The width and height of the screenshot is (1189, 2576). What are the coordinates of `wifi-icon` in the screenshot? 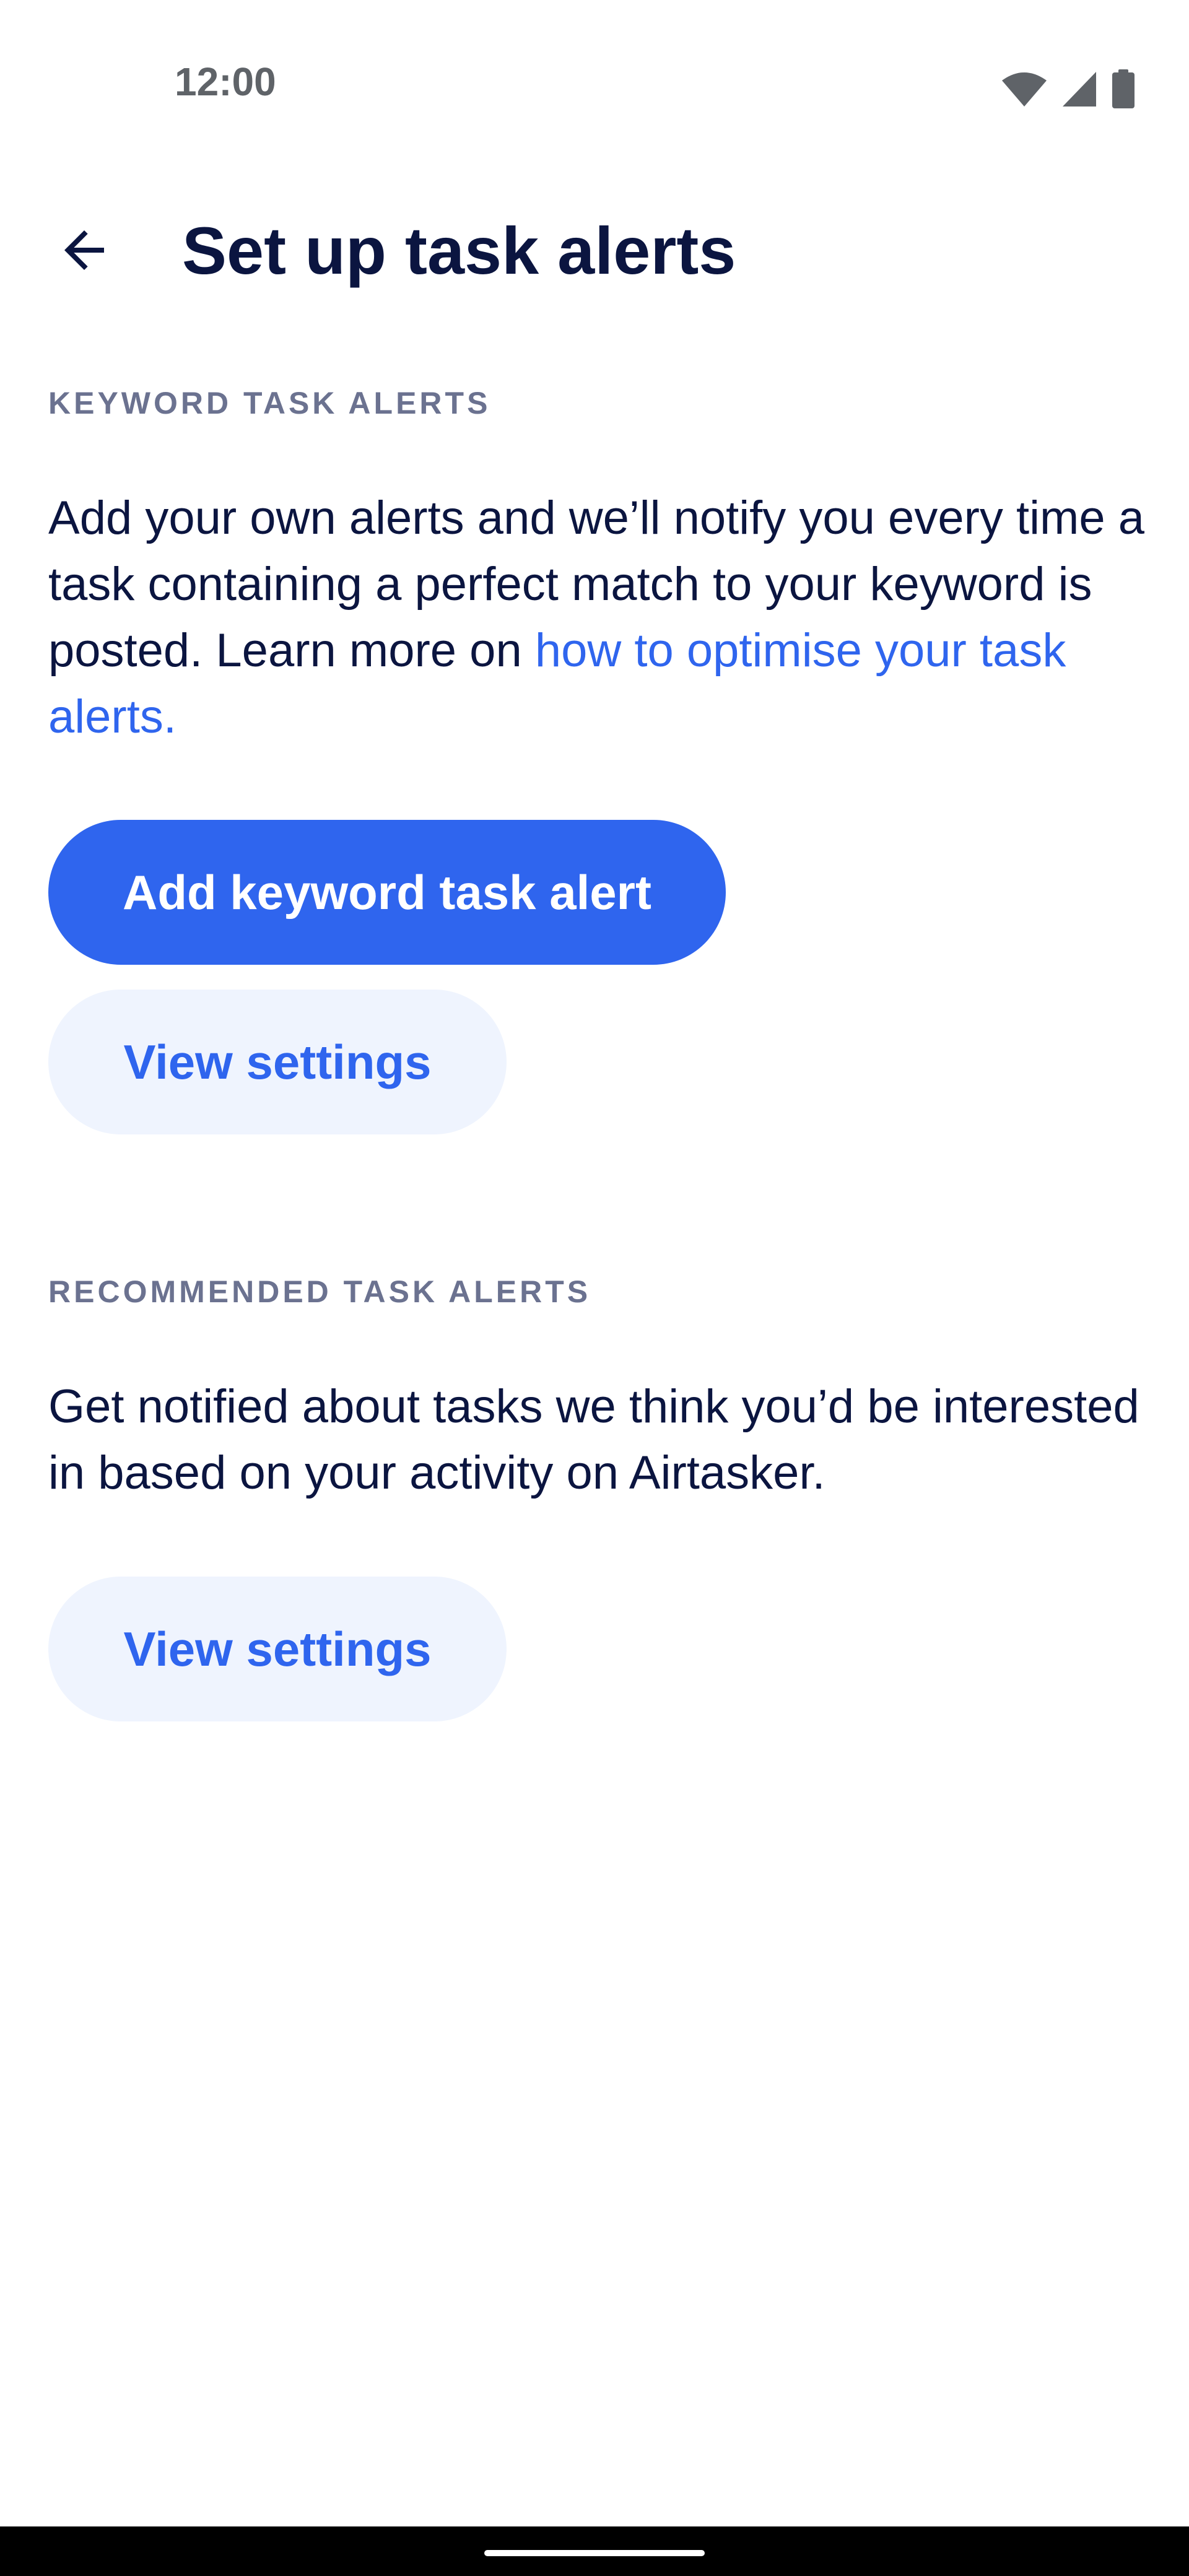 It's located at (1024, 89).